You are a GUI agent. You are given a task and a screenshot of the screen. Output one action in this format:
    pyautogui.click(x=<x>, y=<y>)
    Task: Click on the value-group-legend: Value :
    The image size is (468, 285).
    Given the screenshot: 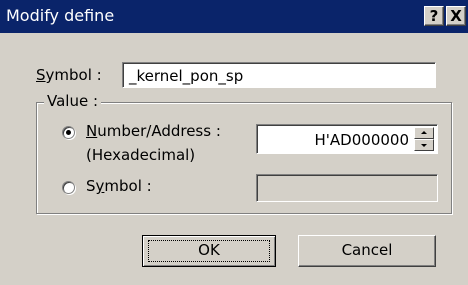 What is the action you would take?
    pyautogui.click(x=73, y=101)
    